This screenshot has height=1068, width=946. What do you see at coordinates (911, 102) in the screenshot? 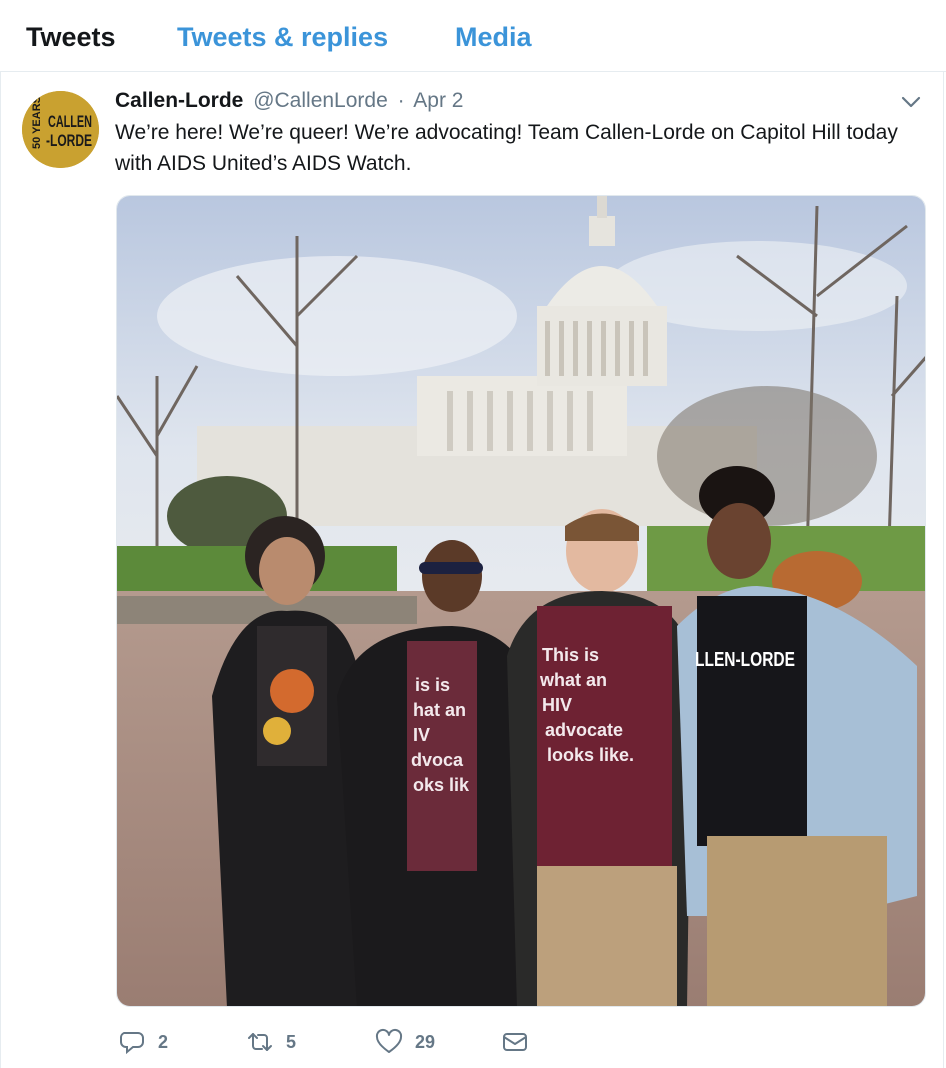
I see `chevron-down-icon` at bounding box center [911, 102].